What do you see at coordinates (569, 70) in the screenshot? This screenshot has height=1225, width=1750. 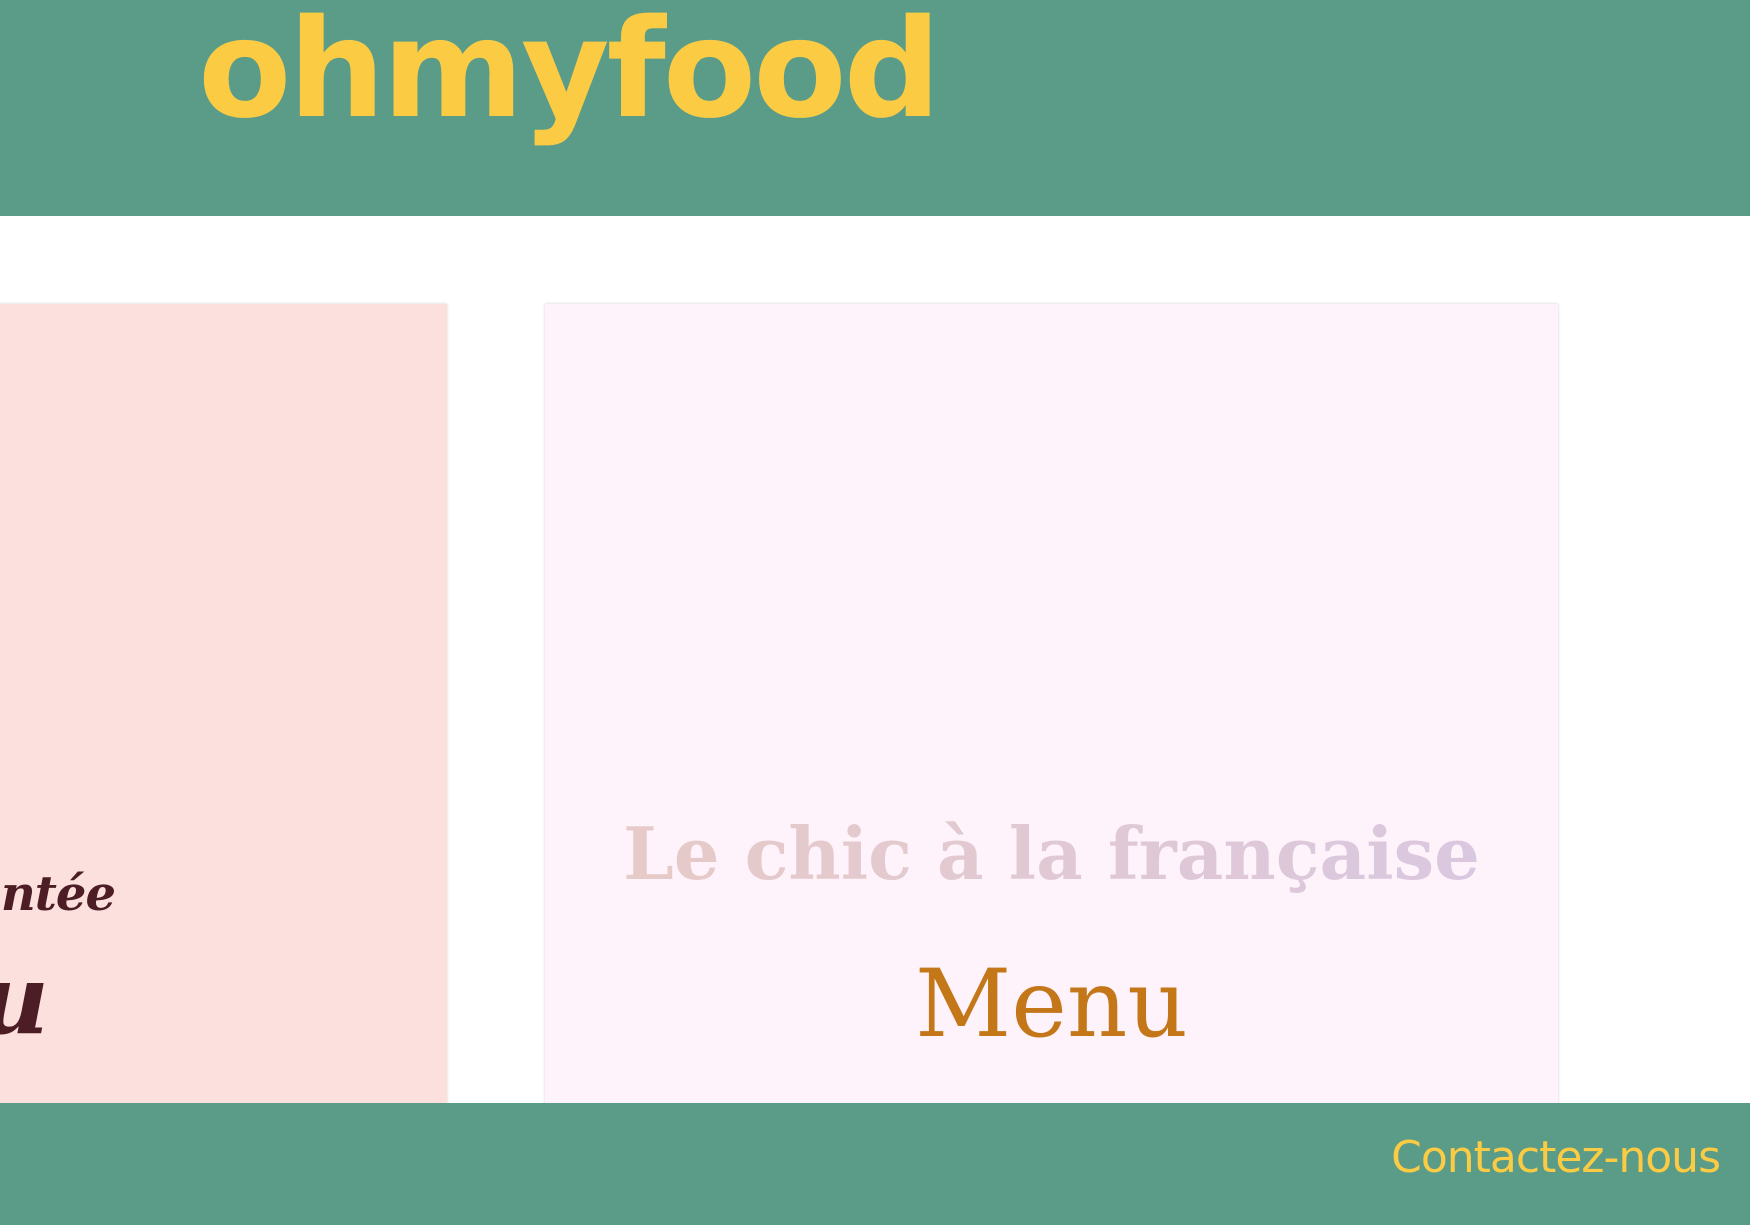 I see `ohmyfood-logo: ohmyfood` at bounding box center [569, 70].